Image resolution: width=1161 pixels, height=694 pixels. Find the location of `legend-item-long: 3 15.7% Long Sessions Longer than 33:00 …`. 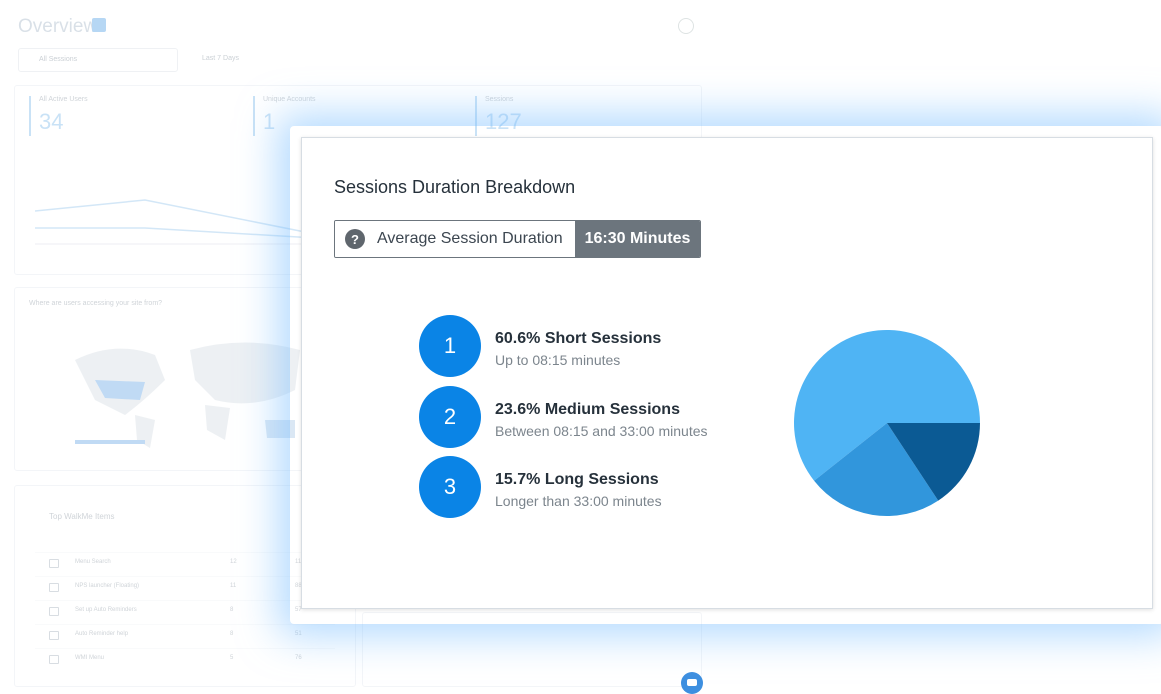

legend-item-long: 3 15.7% Long Sessions Longer than 33:00 … is located at coordinates (584, 487).